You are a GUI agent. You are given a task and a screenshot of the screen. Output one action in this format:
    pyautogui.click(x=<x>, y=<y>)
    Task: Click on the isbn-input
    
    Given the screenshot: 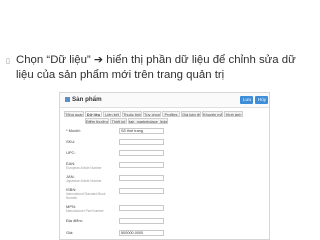 What is the action you would take?
    pyautogui.click(x=141, y=191)
    